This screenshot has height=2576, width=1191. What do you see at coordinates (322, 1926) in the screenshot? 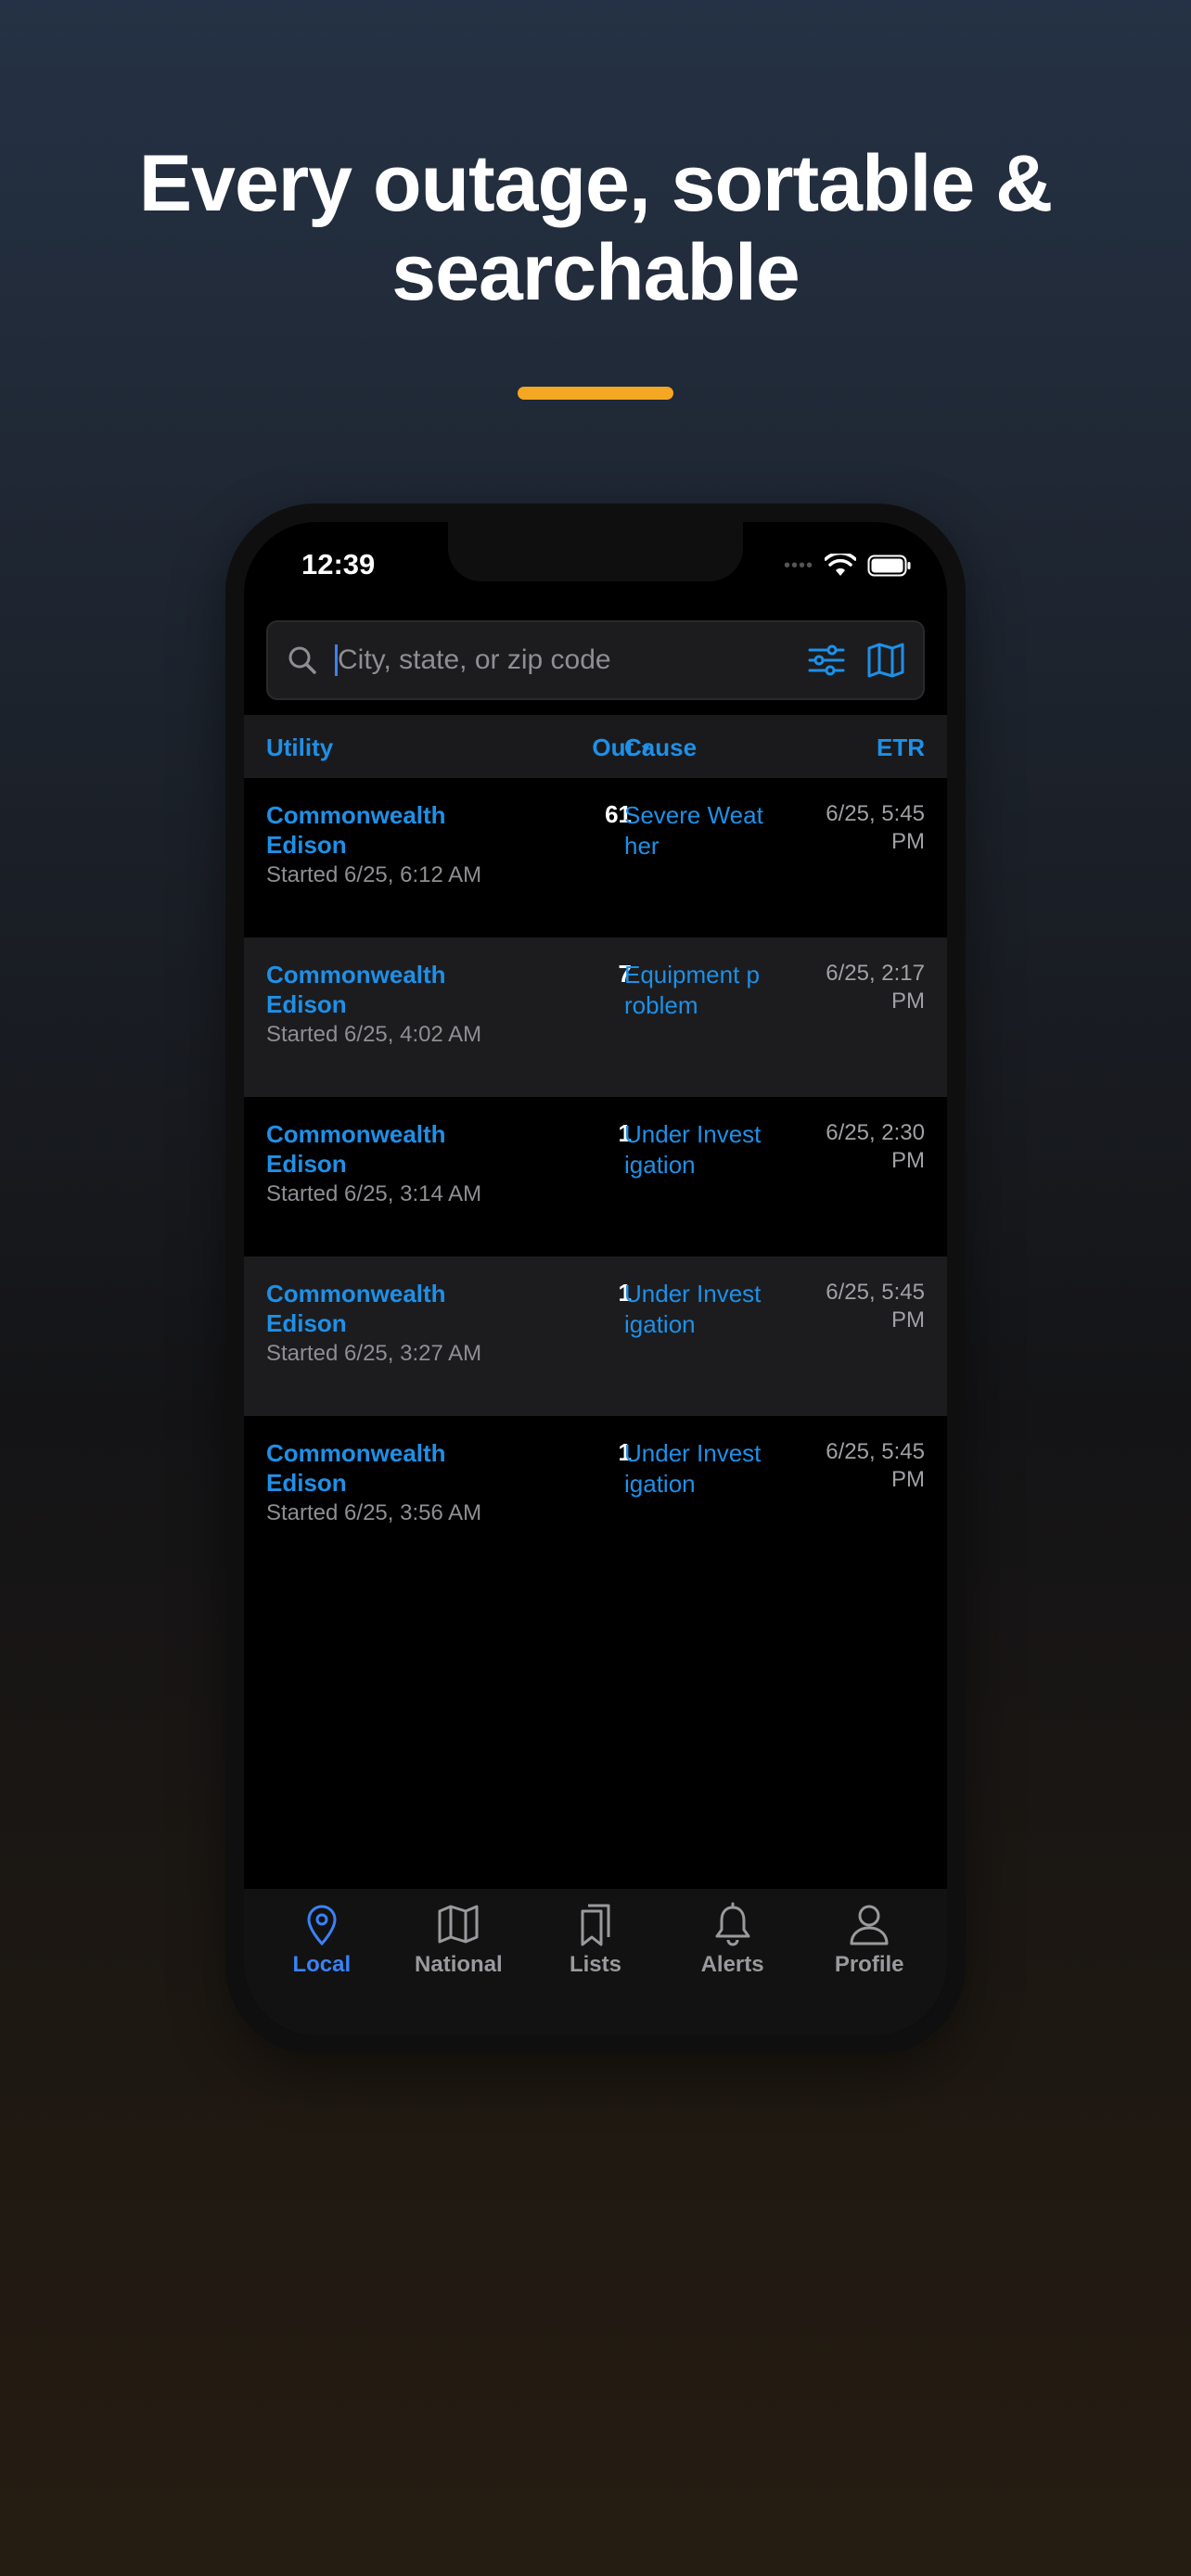
I see `location-pin-icon` at bounding box center [322, 1926].